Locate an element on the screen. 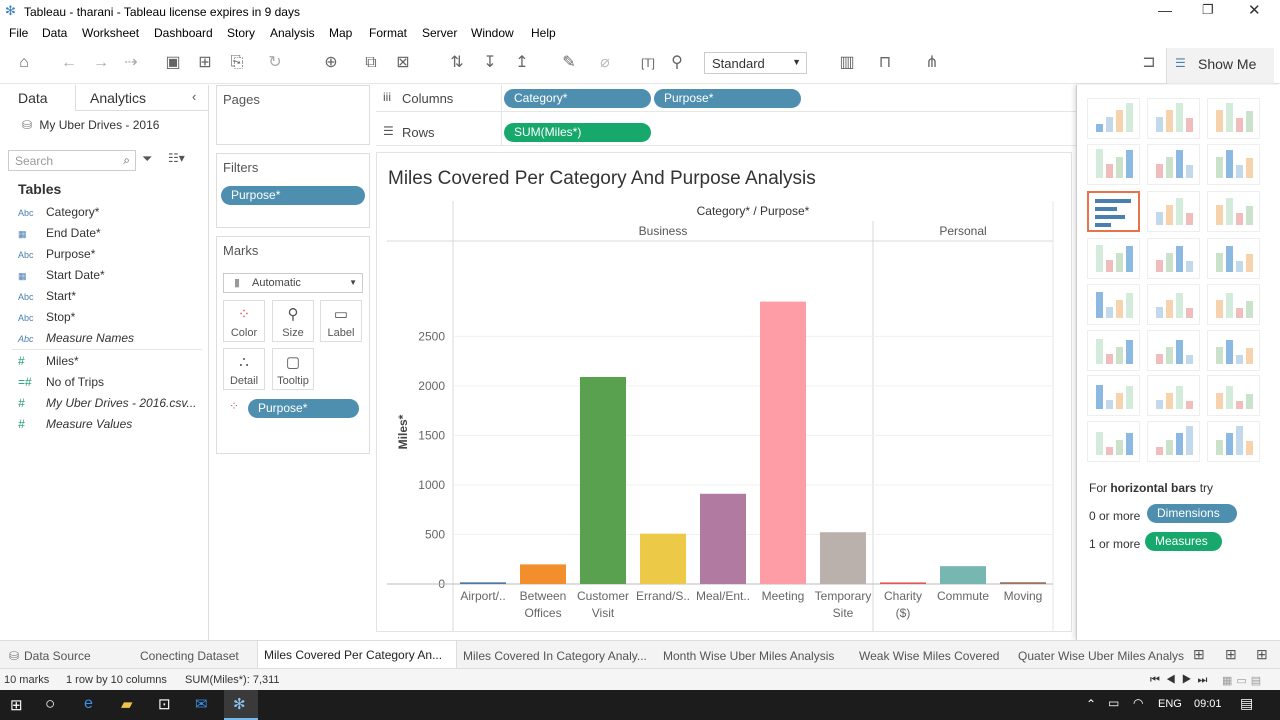  redo-icon: → is located at coordinates (101, 63).